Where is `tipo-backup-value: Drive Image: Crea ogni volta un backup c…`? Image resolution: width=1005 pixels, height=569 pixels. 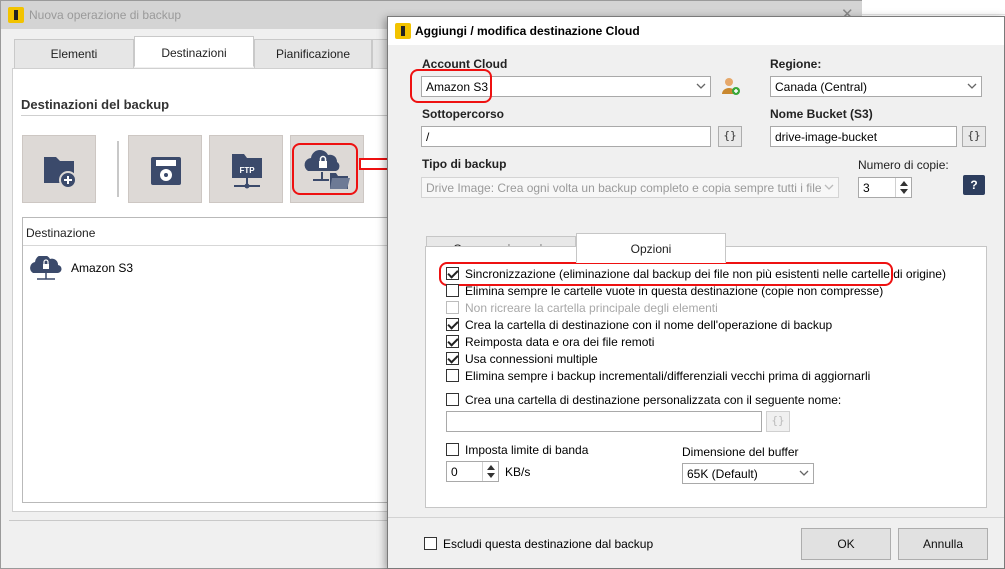 tipo-backup-value: Drive Image: Crea ogni volta un backup c… is located at coordinates (623, 188).